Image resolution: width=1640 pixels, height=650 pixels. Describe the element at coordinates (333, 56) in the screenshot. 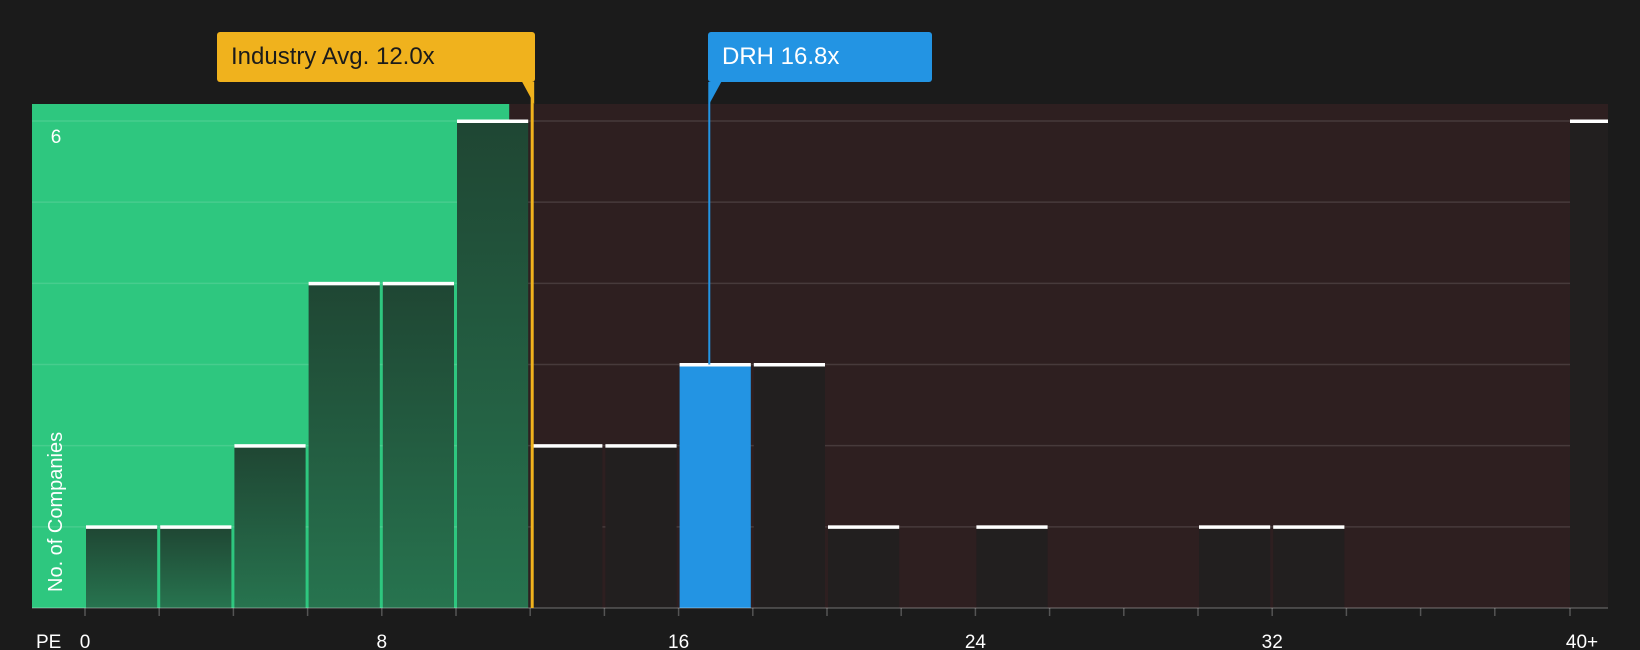

I see `industry-average-label: Industry Avg. 12.0x` at that location.